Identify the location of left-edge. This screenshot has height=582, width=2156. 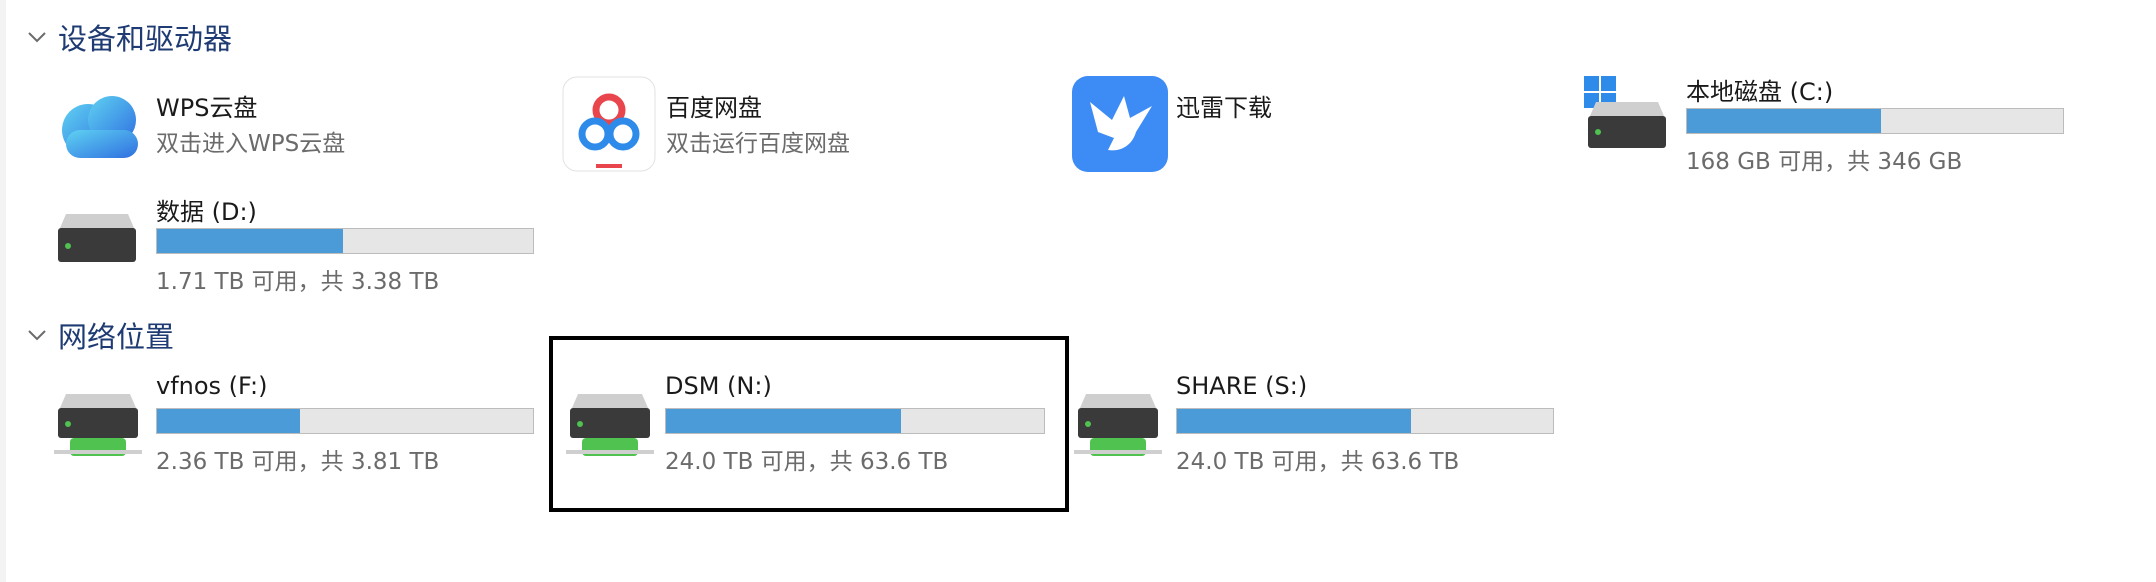
(3, 291).